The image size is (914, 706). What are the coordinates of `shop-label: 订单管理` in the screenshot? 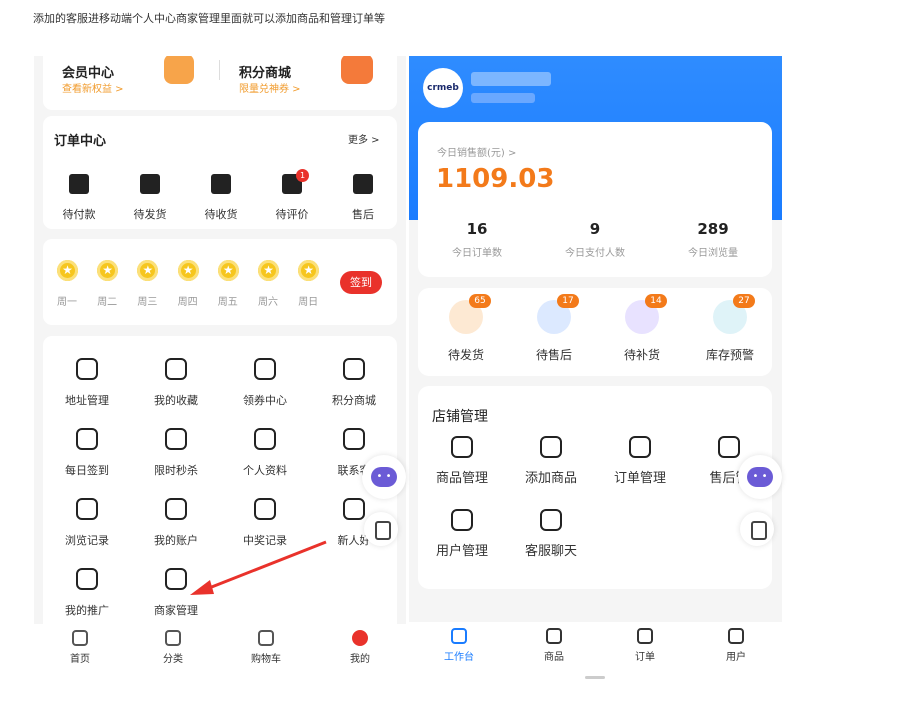 It's located at (639, 478).